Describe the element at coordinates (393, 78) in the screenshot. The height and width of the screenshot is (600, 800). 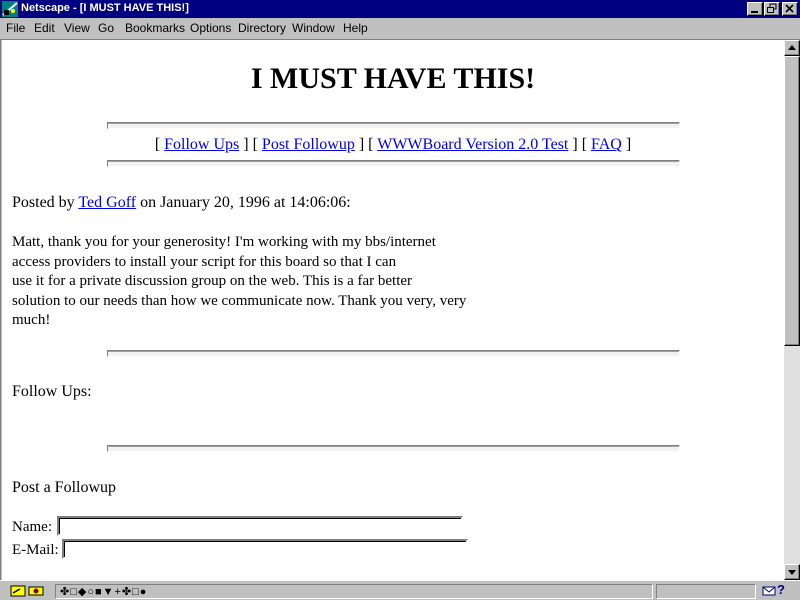
I see `page-title: I MUST HAVE THIS!` at that location.